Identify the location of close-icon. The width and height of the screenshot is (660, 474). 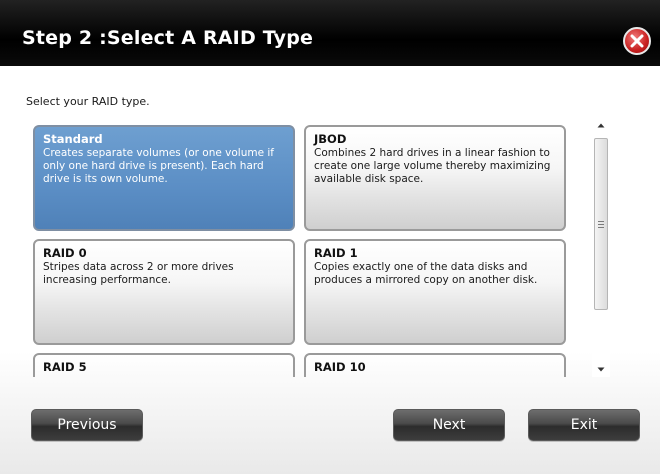
(637, 41).